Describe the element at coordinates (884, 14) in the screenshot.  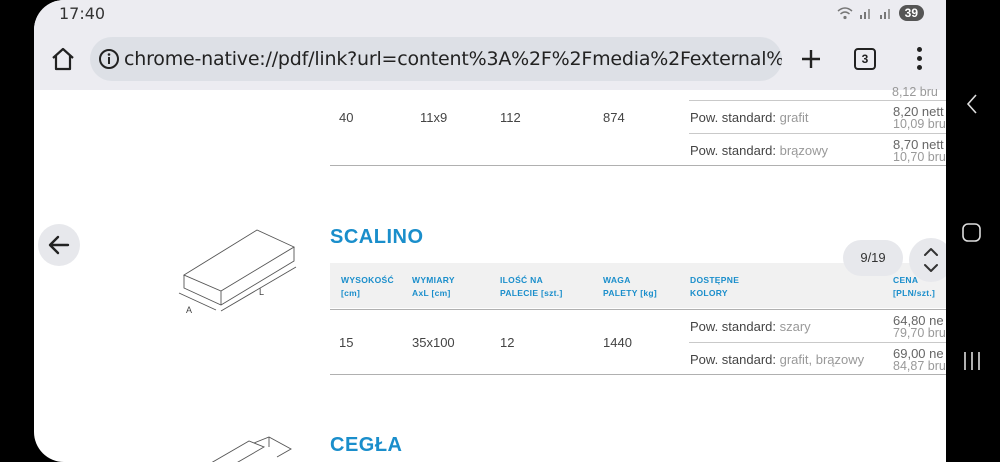
I see `signal-2-icon` at that location.